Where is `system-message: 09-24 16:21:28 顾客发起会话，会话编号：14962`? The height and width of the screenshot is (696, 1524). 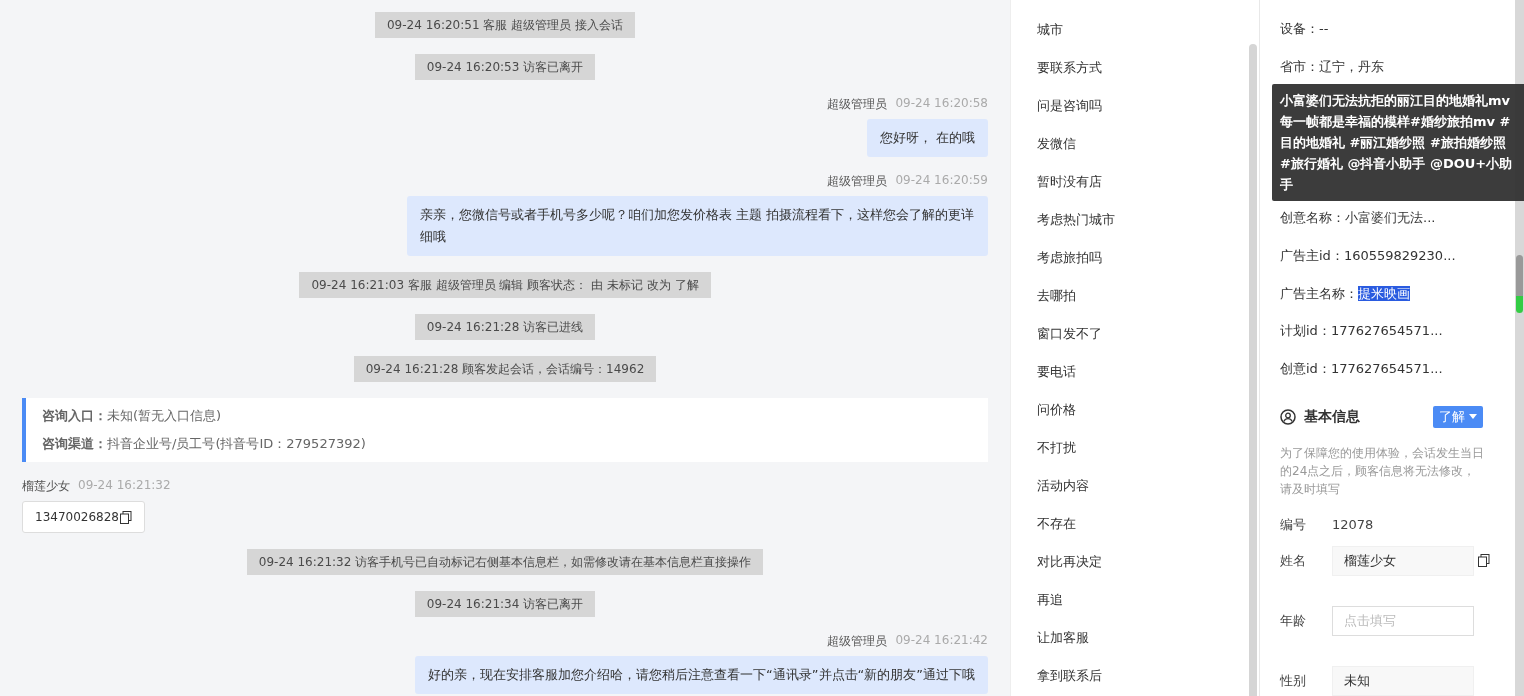
system-message: 09-24 16:21:28 顾客发起会话，会话编号：14962 is located at coordinates (505, 369).